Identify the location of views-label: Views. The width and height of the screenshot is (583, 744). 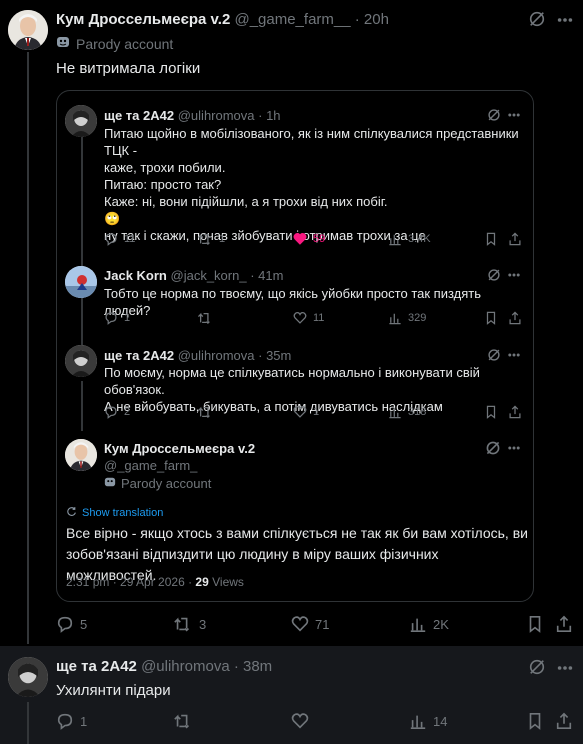
(226, 582).